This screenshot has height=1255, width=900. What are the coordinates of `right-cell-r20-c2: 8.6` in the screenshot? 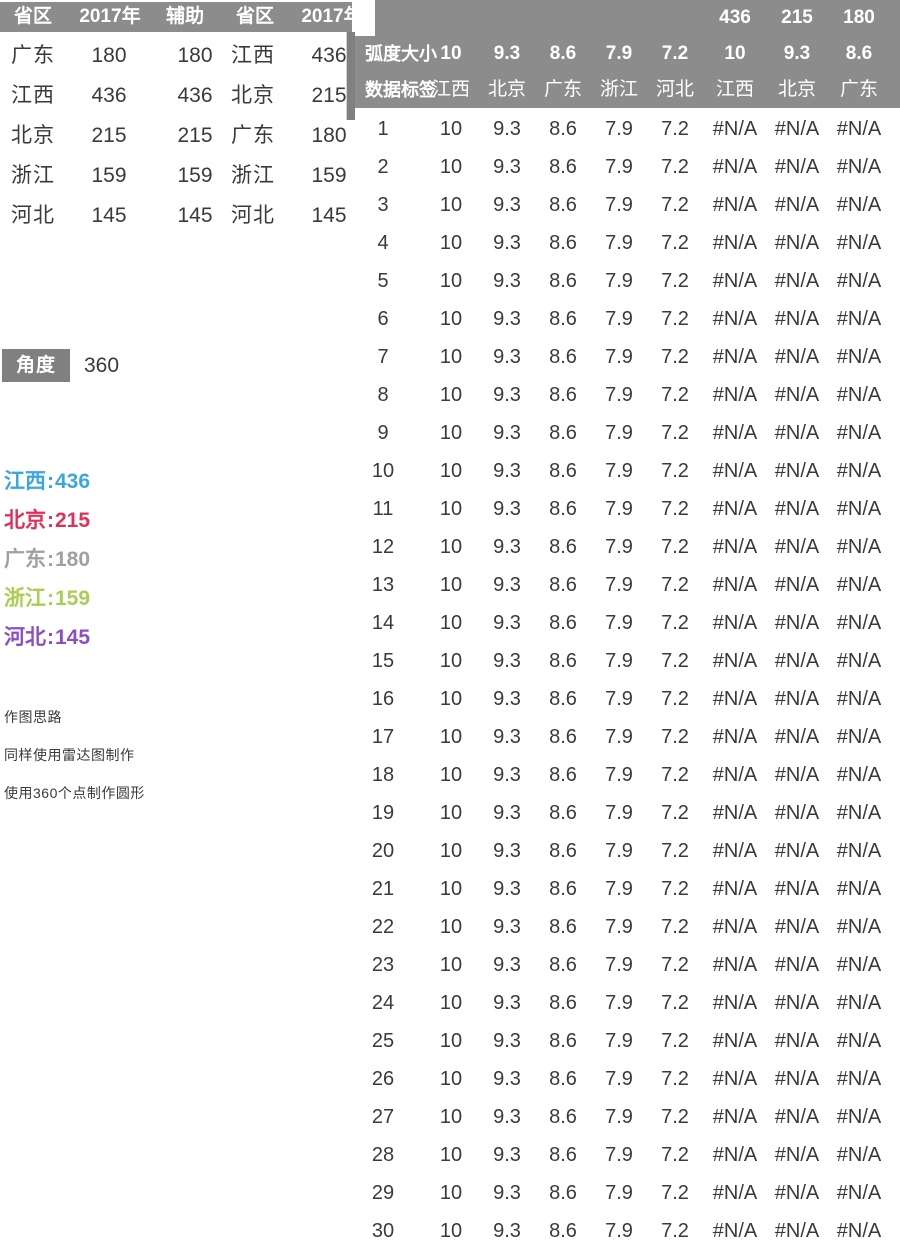 It's located at (563, 889).